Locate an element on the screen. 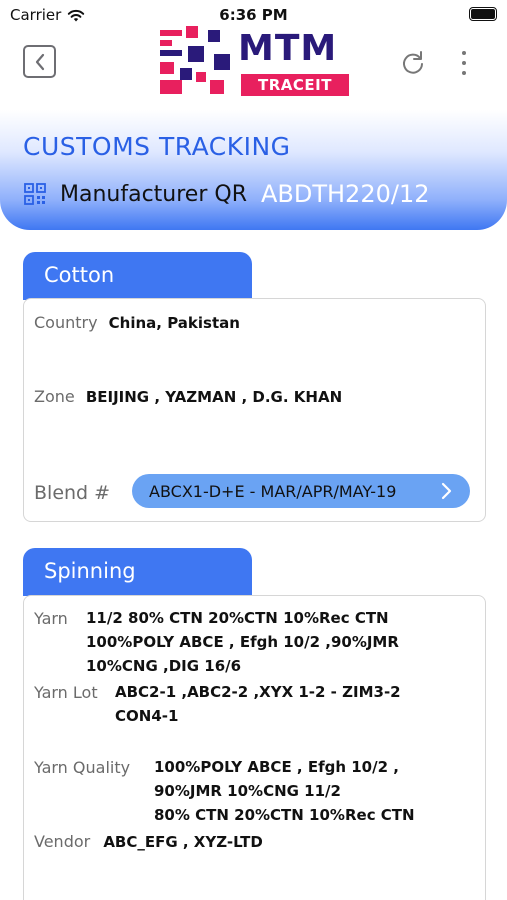 This screenshot has height=900, width=507. qr-value: ABDTH220/12 is located at coordinates (345, 194).